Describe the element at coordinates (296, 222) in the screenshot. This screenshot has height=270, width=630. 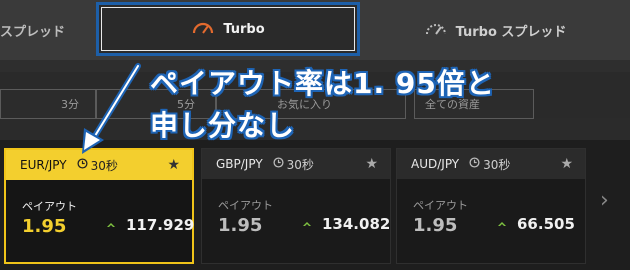
I see `card-body: ペイアウト 1.95 134.082` at that location.